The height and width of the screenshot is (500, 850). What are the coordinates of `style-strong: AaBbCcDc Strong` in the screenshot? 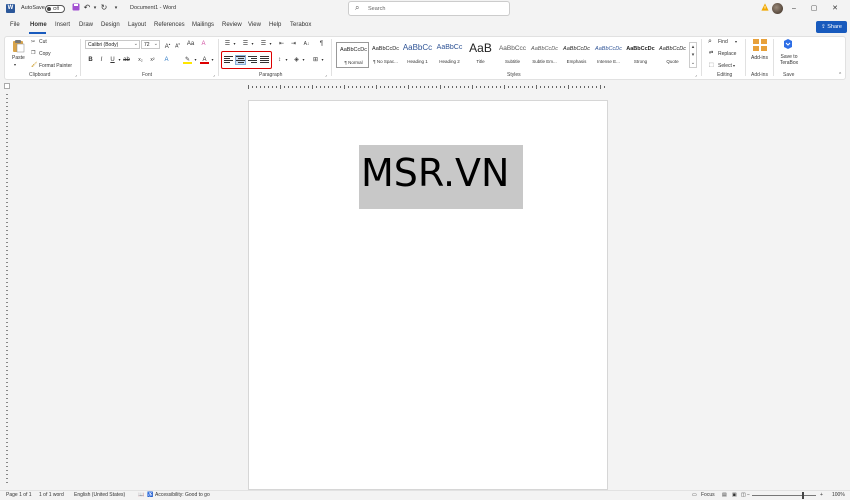 It's located at (640, 55).